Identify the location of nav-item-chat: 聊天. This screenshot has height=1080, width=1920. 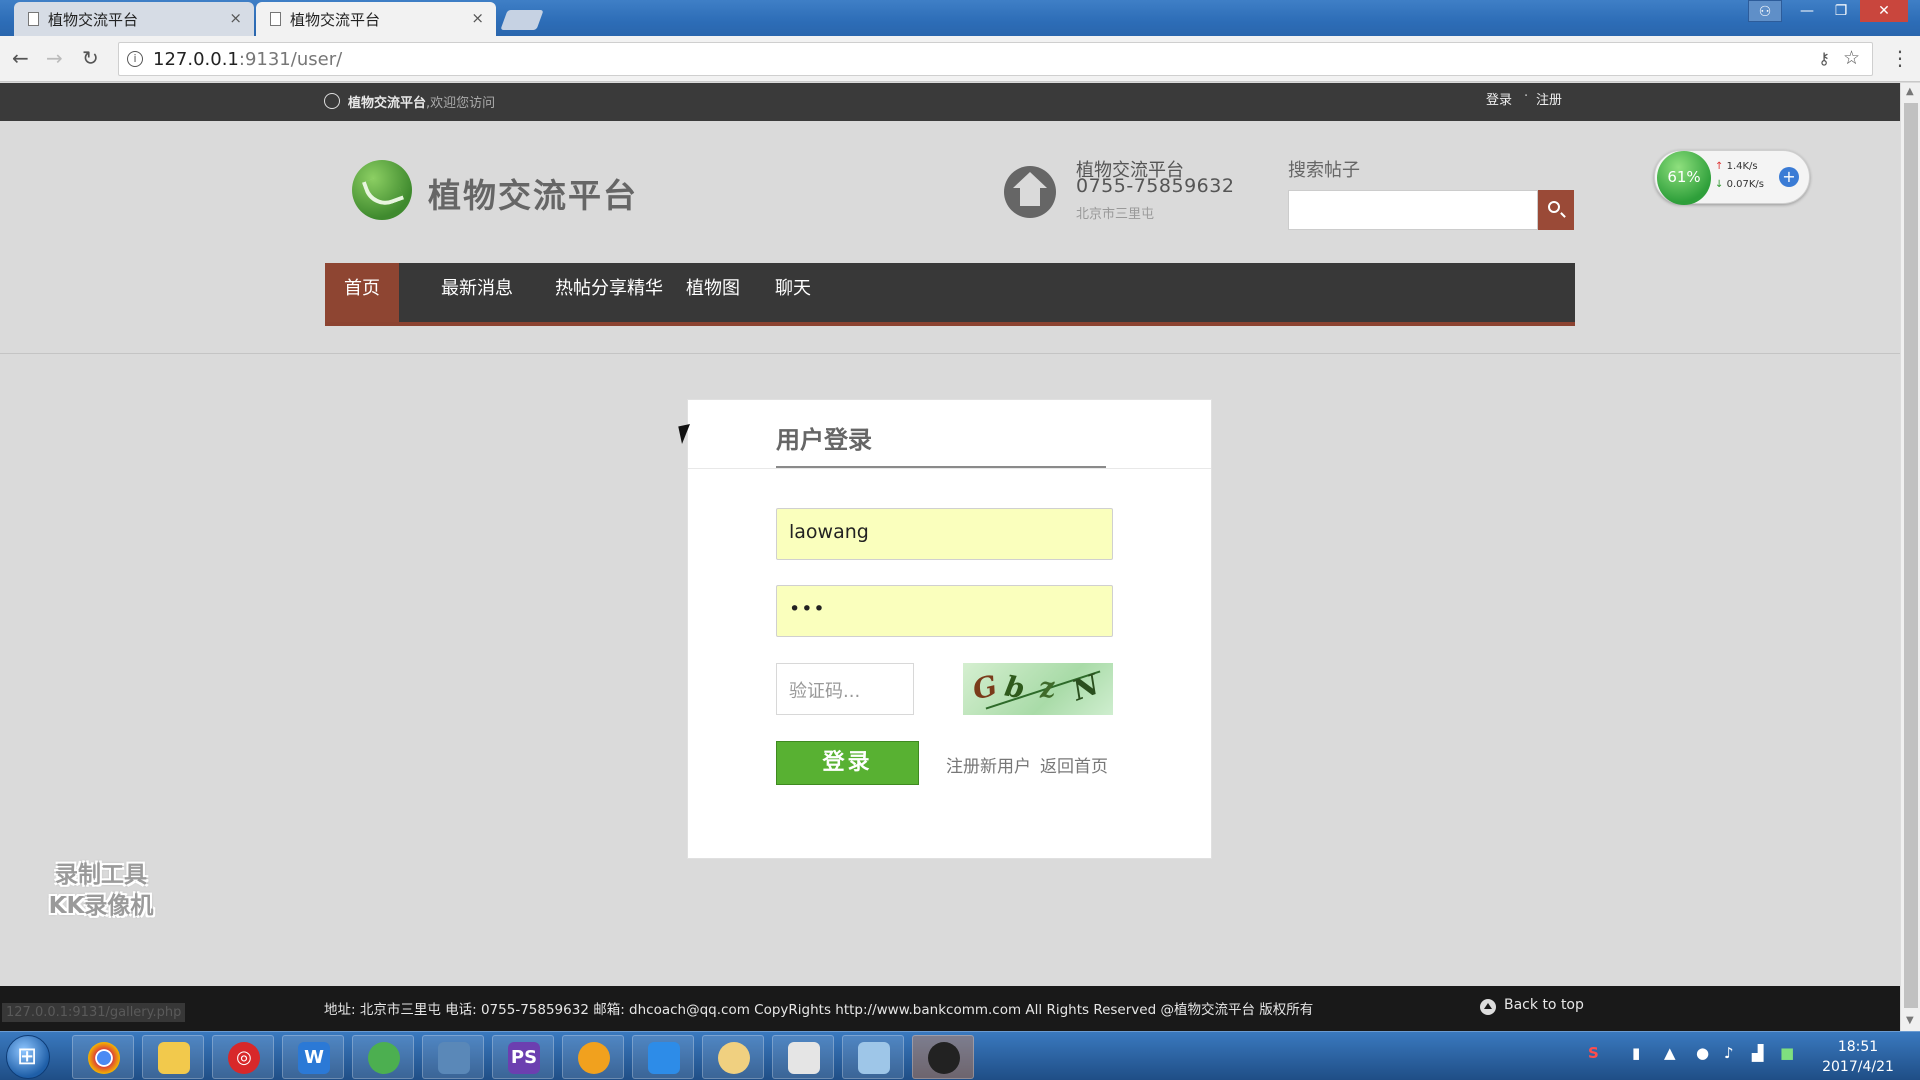
(793, 292).